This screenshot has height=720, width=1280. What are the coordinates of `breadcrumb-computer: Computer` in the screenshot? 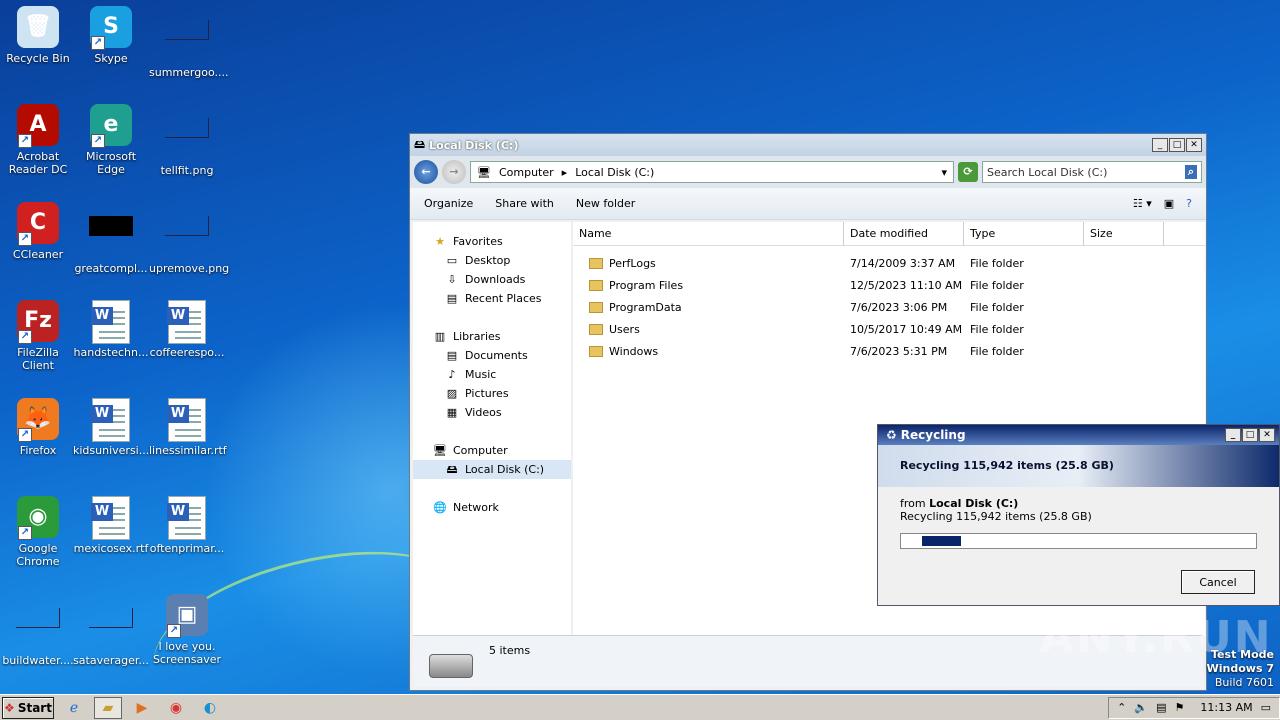 It's located at (526, 172).